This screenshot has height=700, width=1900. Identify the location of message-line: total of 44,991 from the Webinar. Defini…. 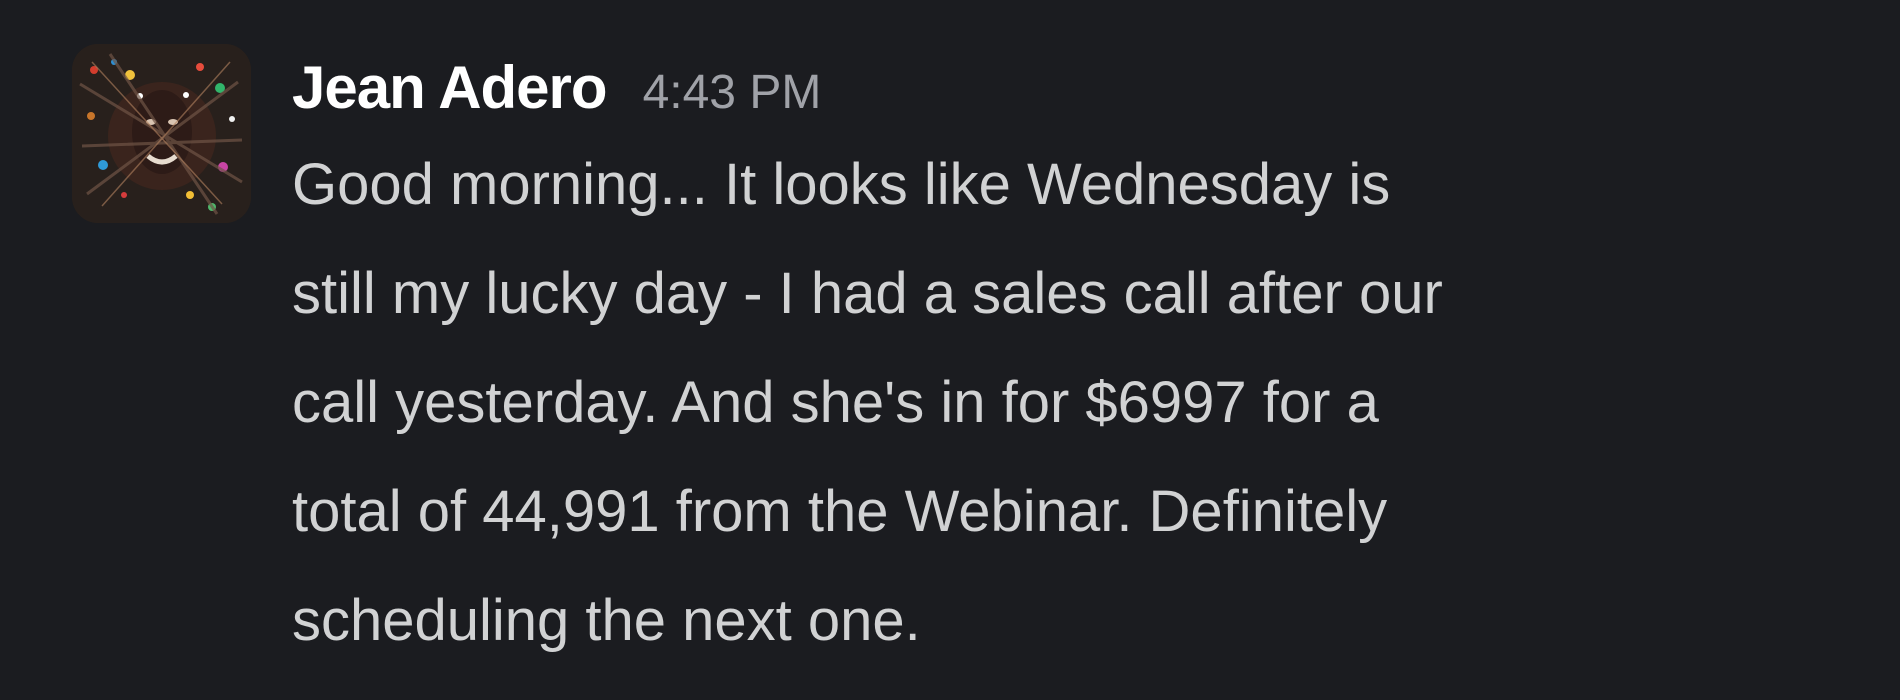
(840, 511).